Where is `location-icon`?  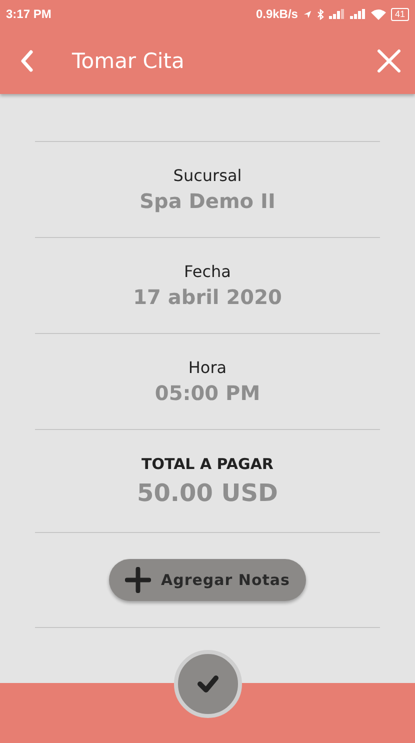
location-icon is located at coordinates (307, 14).